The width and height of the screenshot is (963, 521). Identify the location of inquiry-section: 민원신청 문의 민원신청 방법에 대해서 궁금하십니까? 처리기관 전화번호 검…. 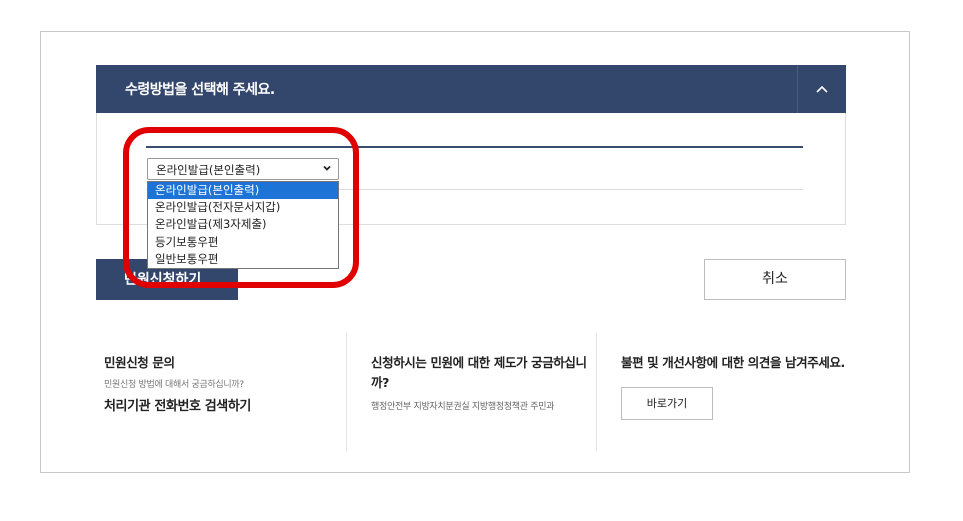
(221, 392).